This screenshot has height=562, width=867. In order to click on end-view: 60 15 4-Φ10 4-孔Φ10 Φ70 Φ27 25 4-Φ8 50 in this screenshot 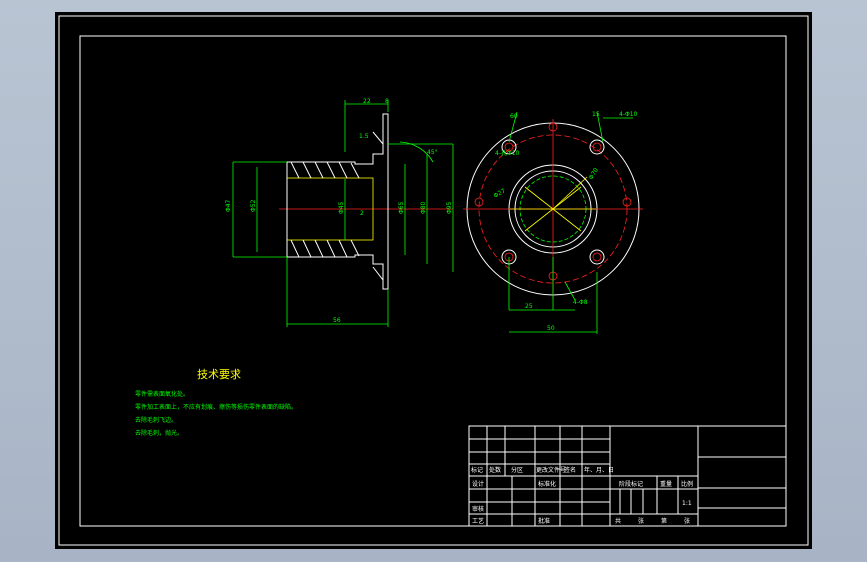, I will do `click(553, 222)`.